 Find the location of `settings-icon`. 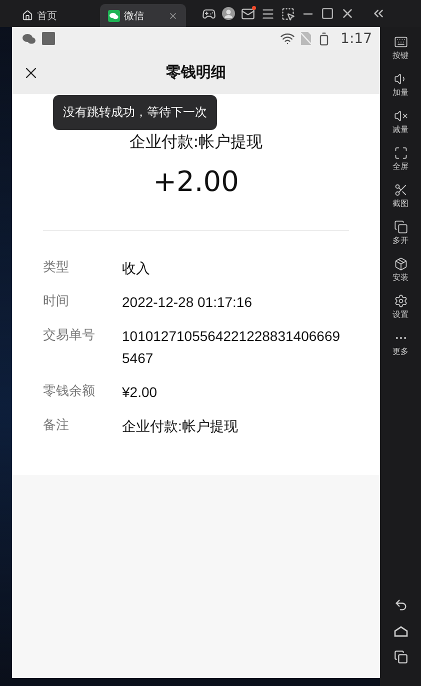

settings-icon is located at coordinates (401, 301).